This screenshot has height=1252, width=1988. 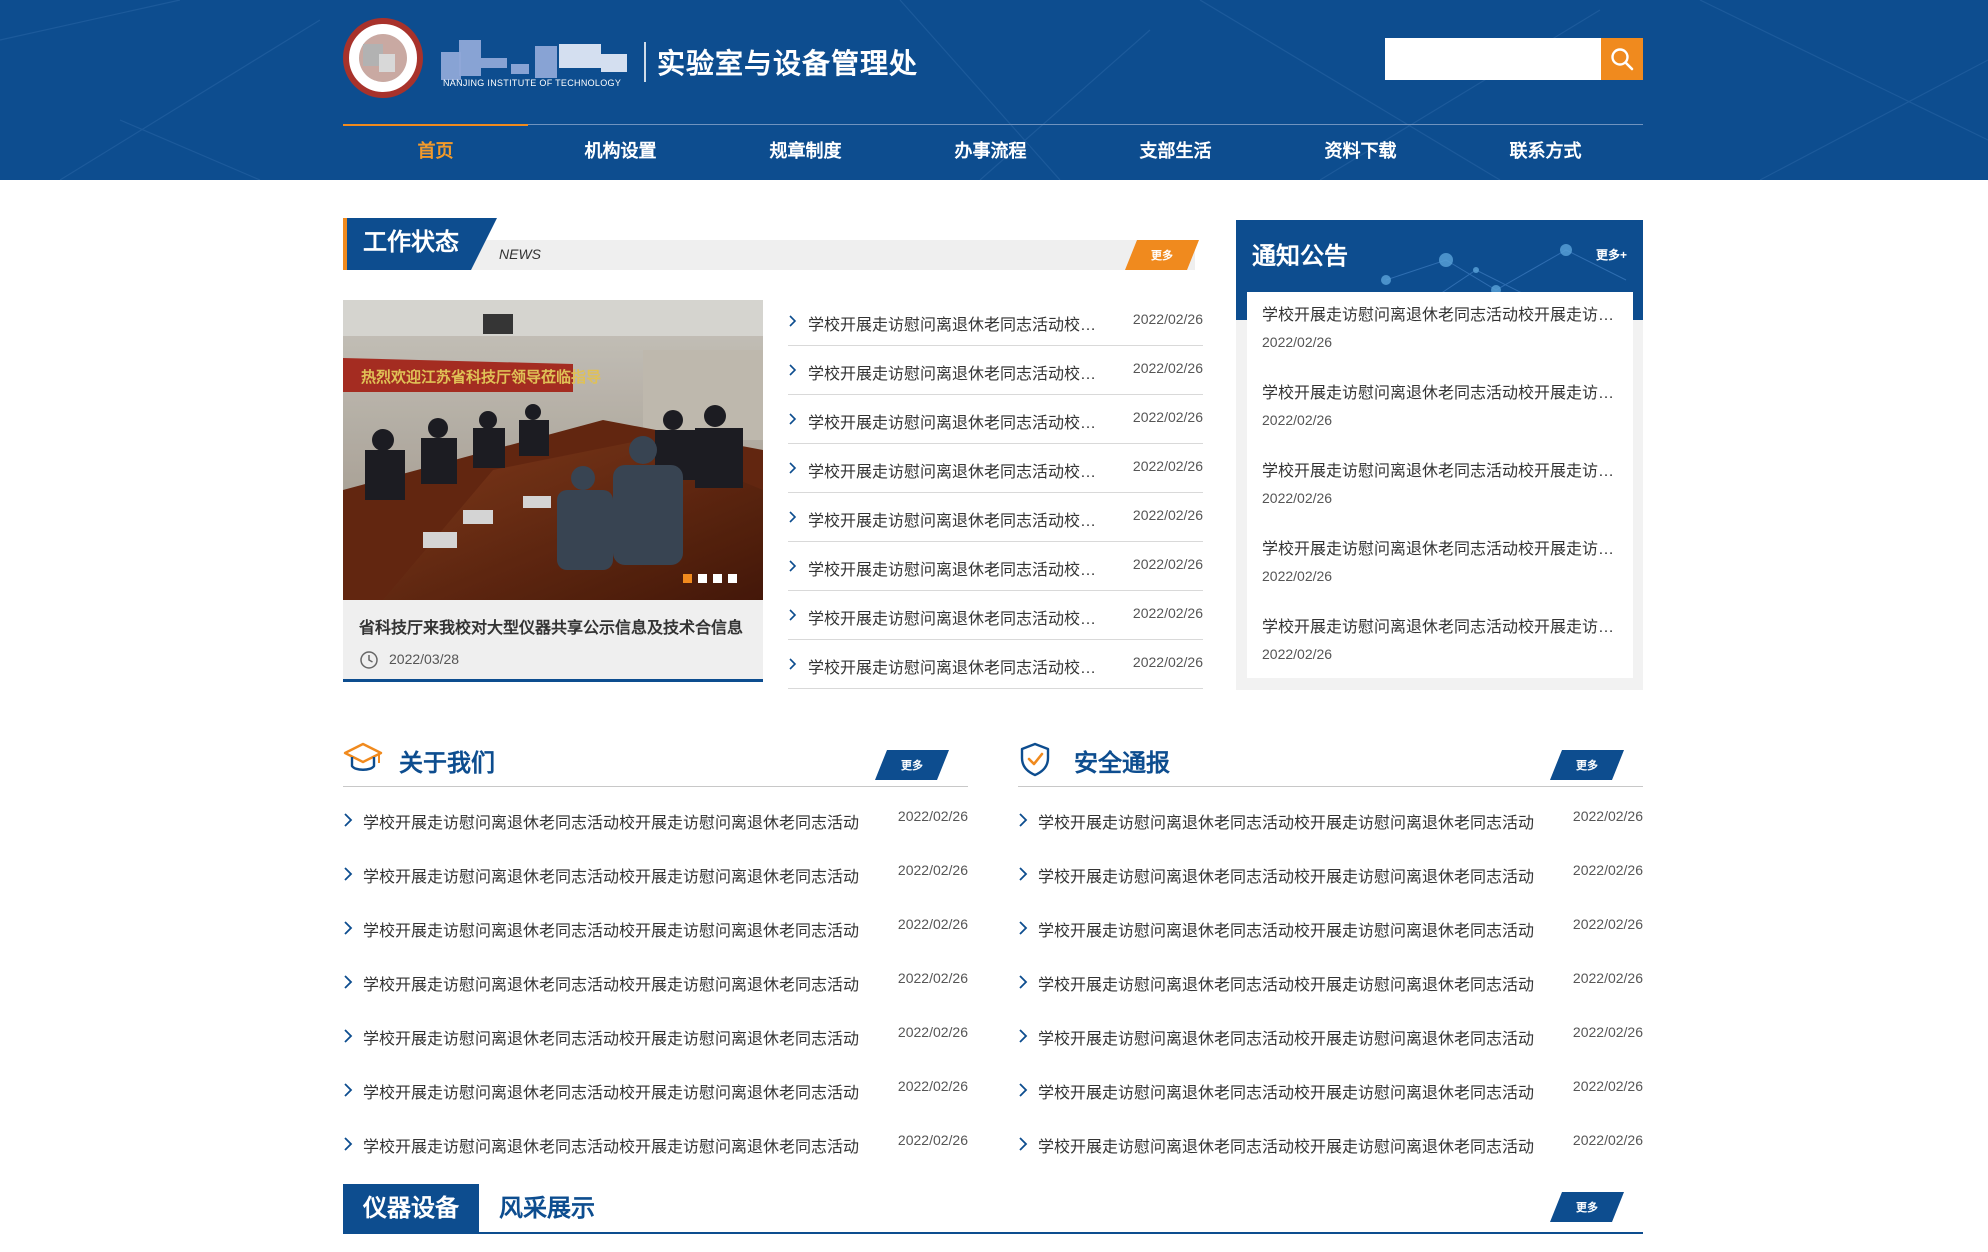 What do you see at coordinates (1622, 59) in the screenshot?
I see `search-button` at bounding box center [1622, 59].